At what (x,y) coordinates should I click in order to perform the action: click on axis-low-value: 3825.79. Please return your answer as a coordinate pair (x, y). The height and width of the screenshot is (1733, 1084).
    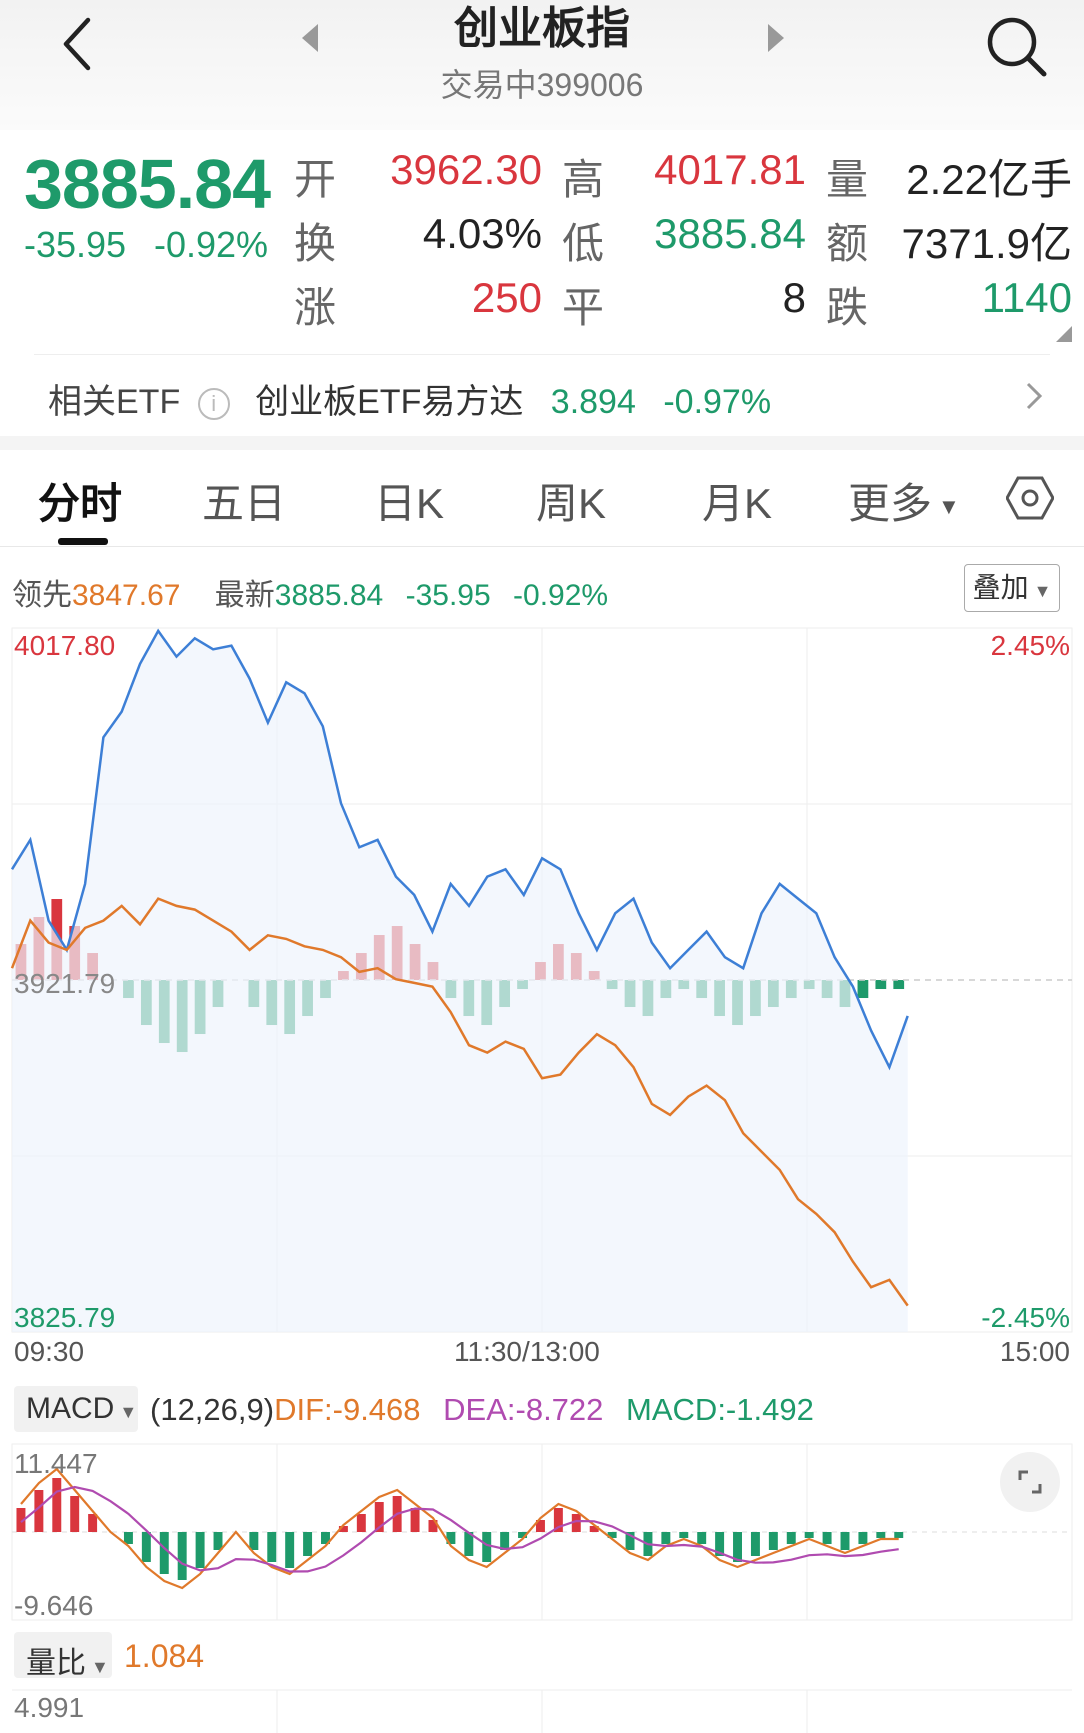
    Looking at the image, I should click on (65, 1317).